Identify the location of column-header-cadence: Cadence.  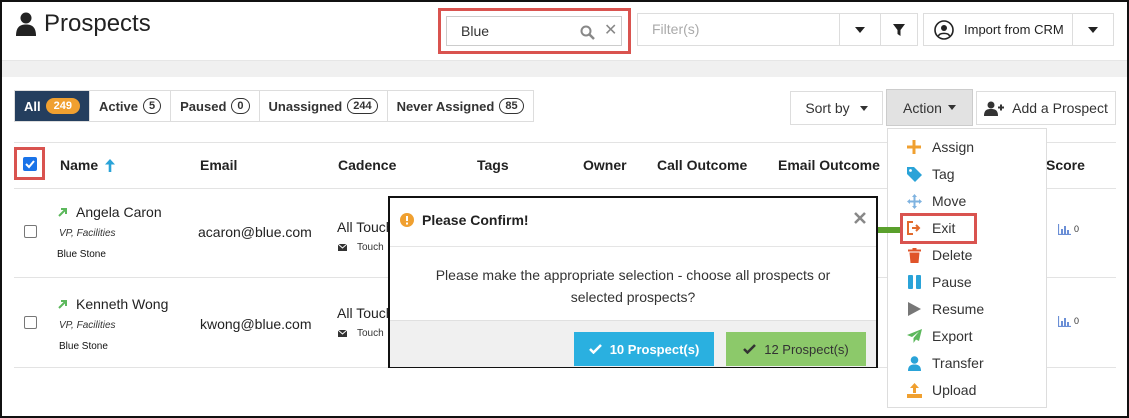
(367, 165).